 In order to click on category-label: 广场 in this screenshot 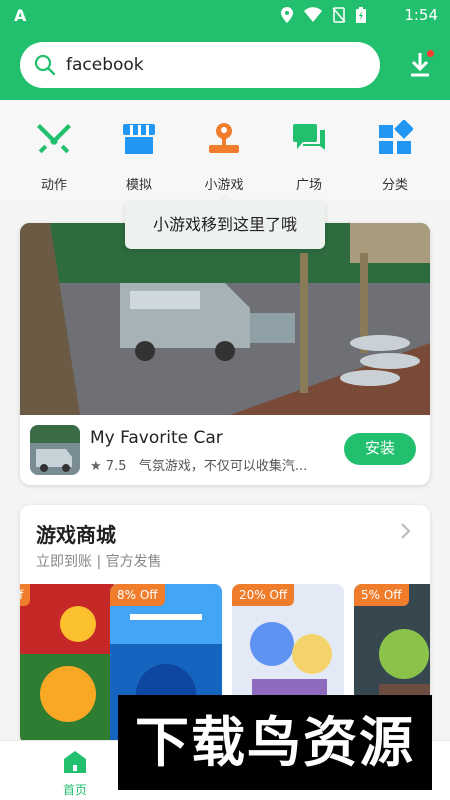, I will do `click(308, 185)`.